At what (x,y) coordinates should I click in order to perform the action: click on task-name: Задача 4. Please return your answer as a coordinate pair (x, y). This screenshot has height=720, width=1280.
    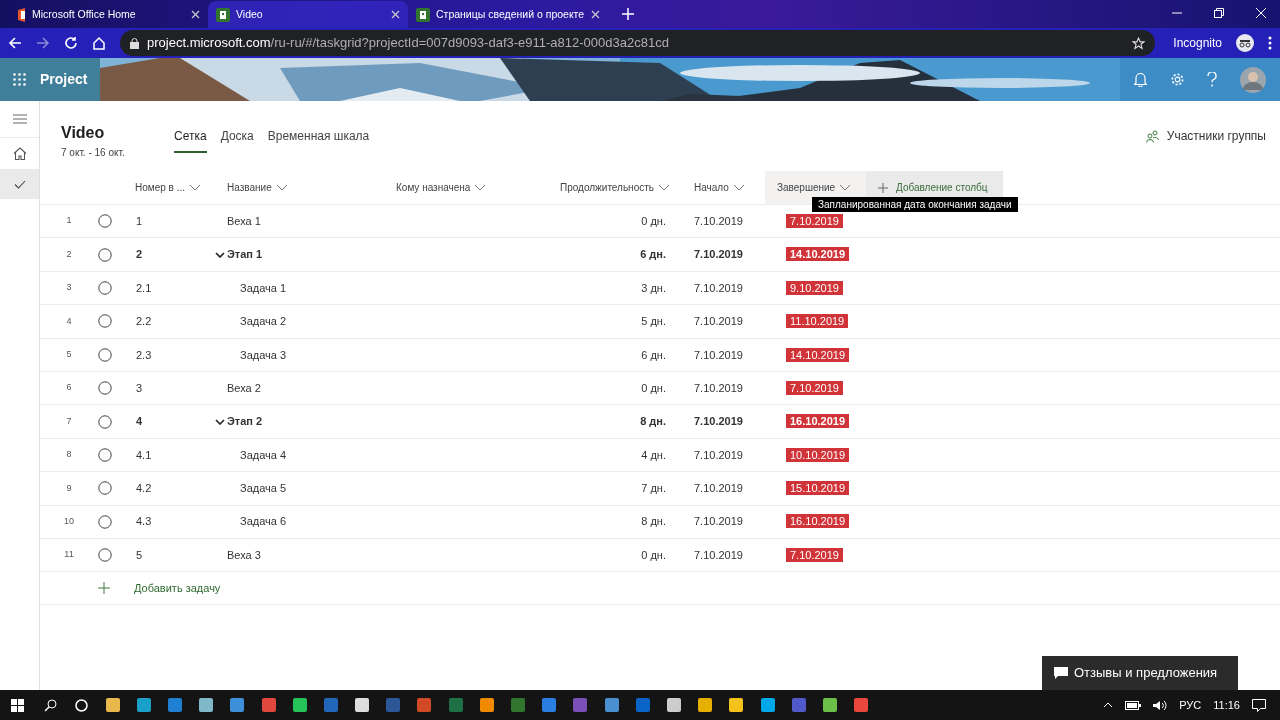
    Looking at the image, I should click on (263, 455).